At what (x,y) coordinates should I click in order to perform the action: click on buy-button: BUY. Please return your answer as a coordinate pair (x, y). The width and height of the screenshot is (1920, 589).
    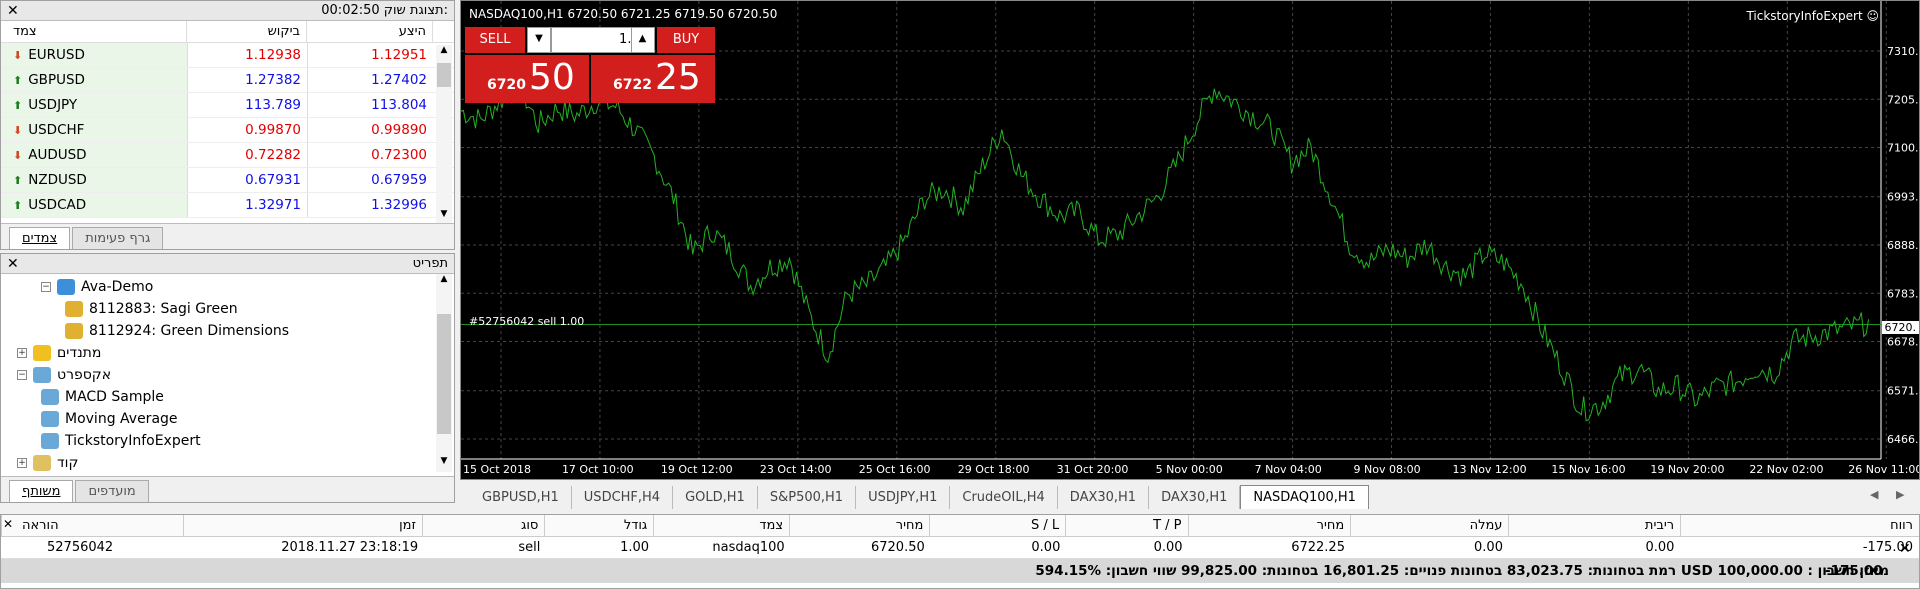
    Looking at the image, I should click on (686, 40).